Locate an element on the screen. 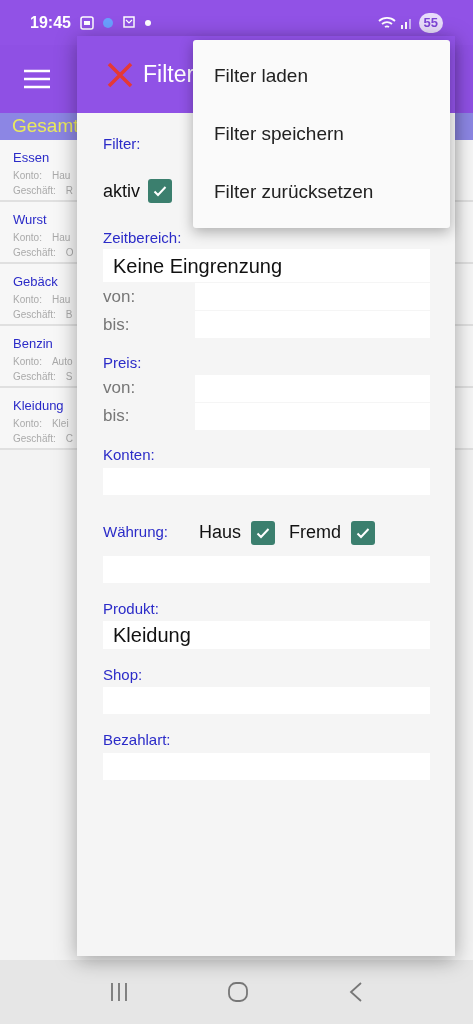 This screenshot has height=1024, width=473. konto-value: Auto is located at coordinates (62, 361).